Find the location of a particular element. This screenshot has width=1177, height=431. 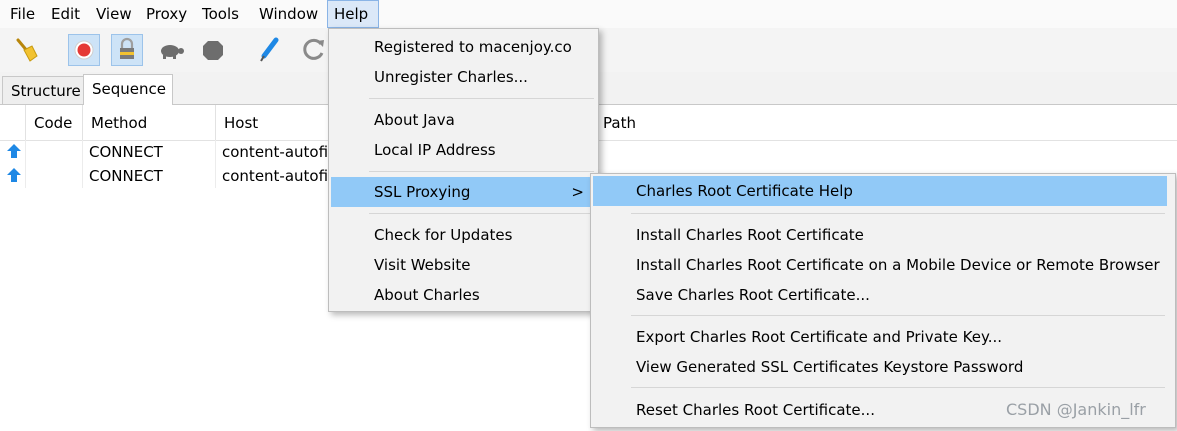

menu-tools: Tools is located at coordinates (220, 14).